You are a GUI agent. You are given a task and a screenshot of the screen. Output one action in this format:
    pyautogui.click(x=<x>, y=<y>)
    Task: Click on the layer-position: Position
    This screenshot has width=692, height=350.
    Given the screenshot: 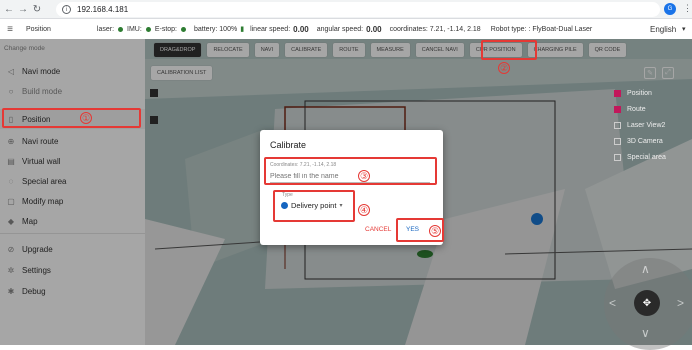 What is the action you would take?
    pyautogui.click(x=650, y=93)
    